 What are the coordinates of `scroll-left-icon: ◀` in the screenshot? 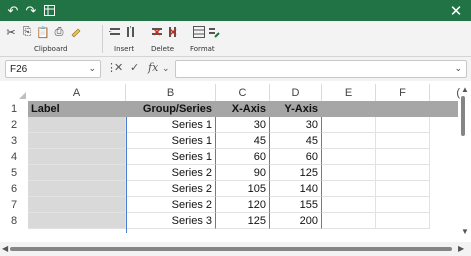 It's located at (5, 248).